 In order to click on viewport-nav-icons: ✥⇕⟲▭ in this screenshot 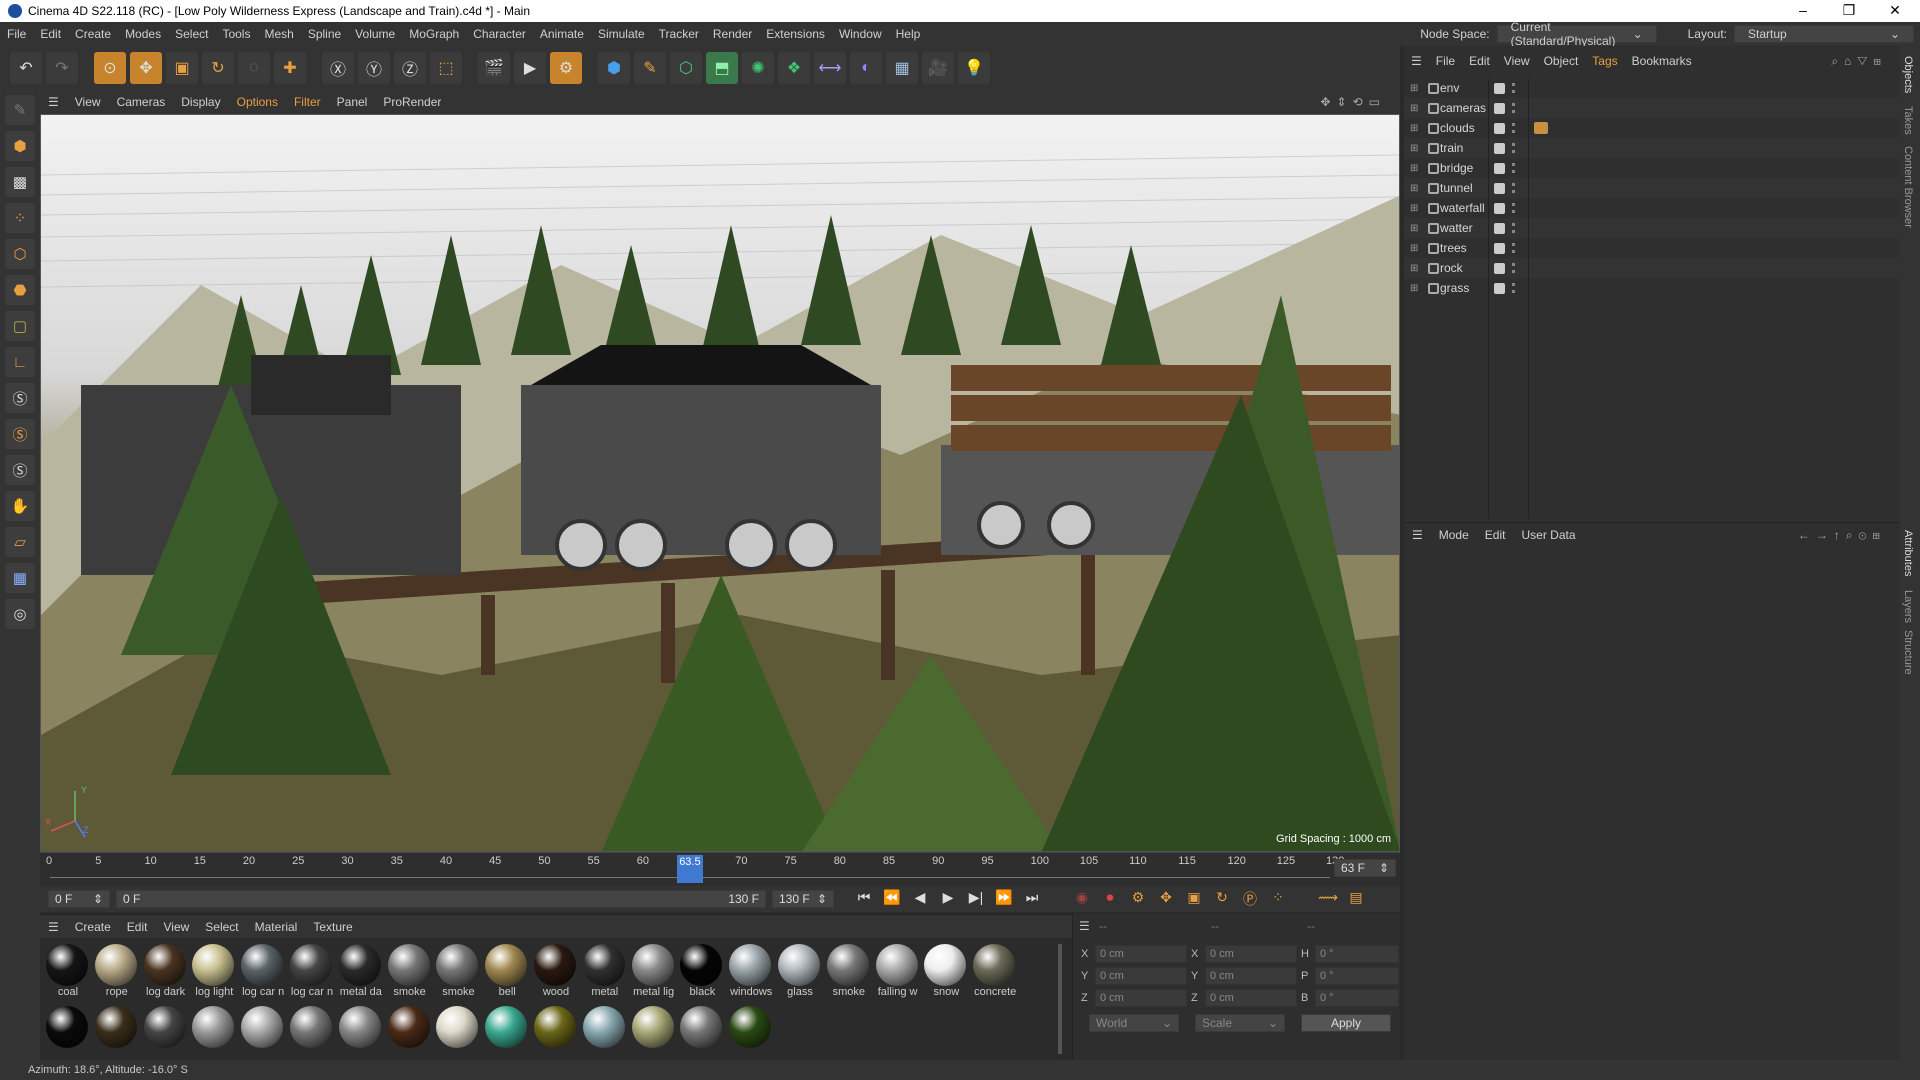, I will do `click(1353, 102)`.